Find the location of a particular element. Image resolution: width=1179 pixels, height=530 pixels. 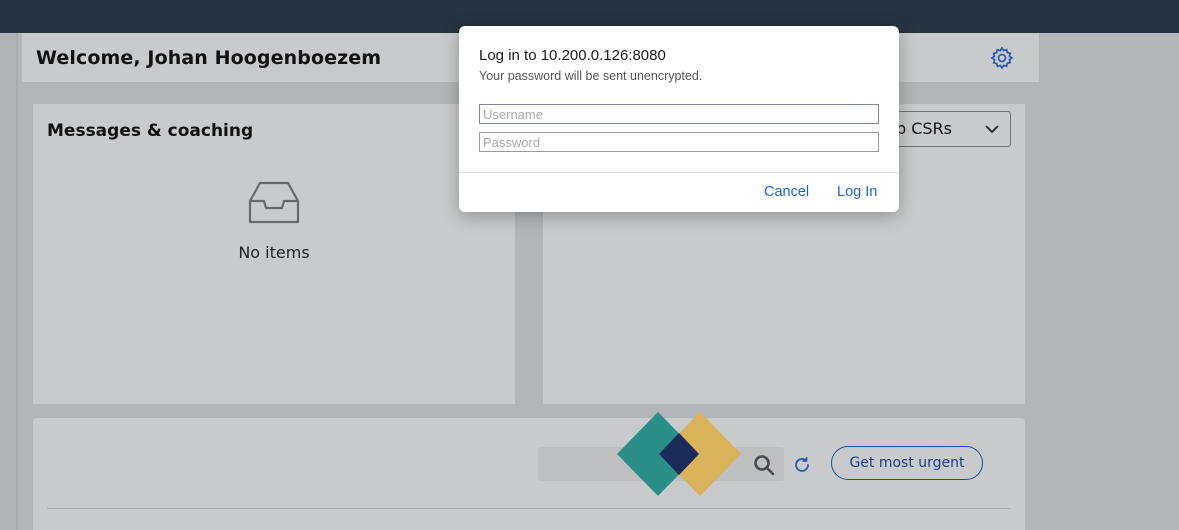

chevron-down-icon is located at coordinates (992, 129).